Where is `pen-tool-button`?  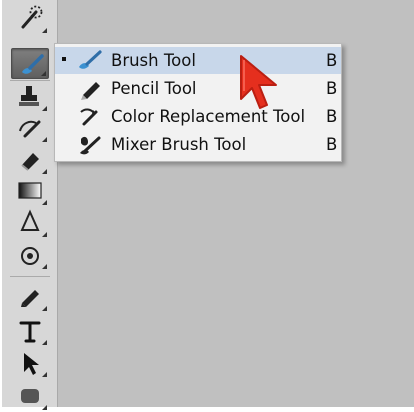 pen-tool-button is located at coordinates (30, 297).